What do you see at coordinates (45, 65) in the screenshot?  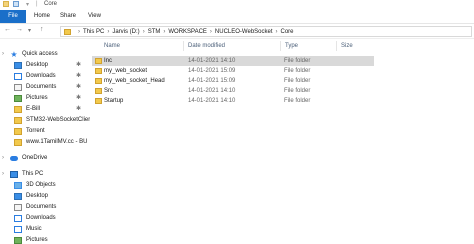 I see `sidebar-item-desktop: Desktop ✱` at bounding box center [45, 65].